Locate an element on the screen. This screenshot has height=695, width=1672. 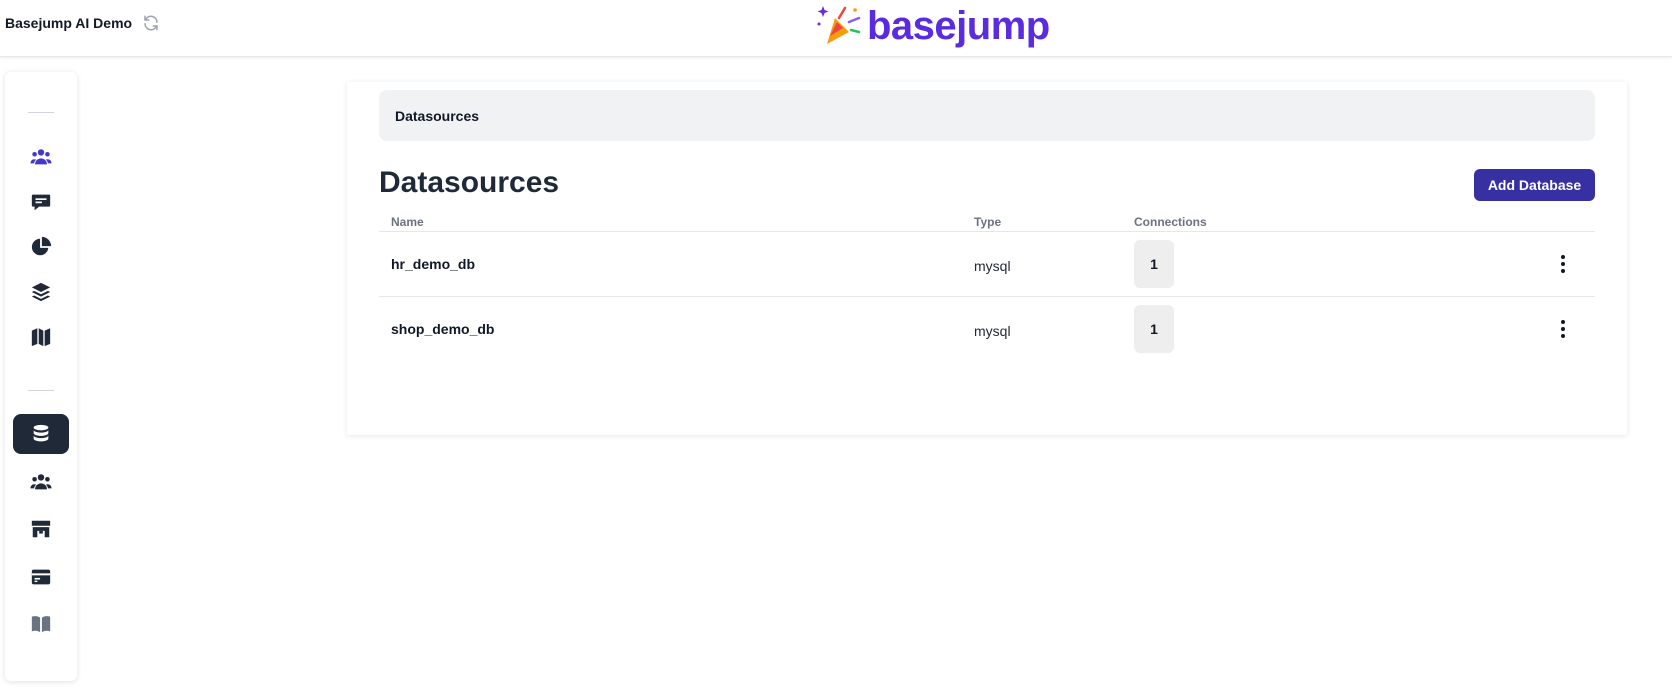
sidebar-item-chat is located at coordinates (41, 202).